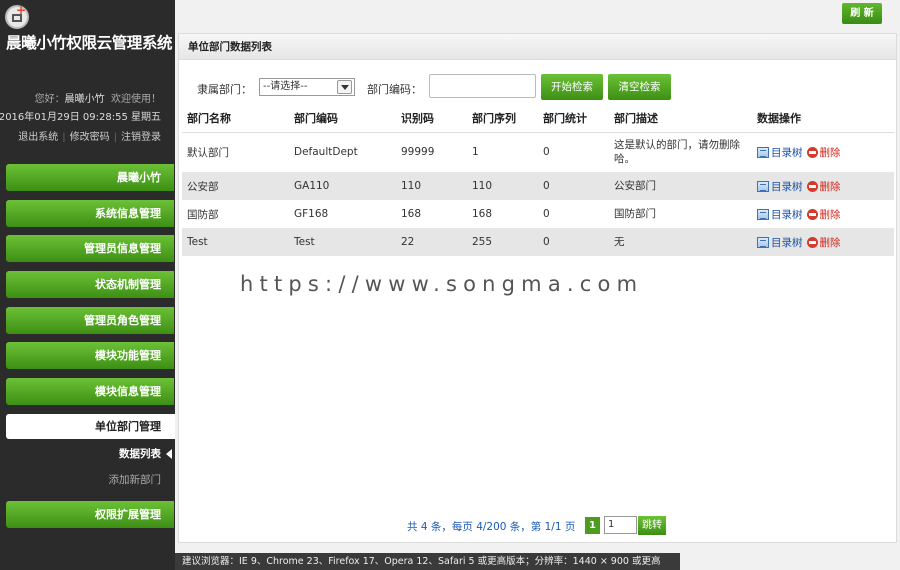 The image size is (900, 570). I want to click on page-number-current: 1, so click(592, 525).